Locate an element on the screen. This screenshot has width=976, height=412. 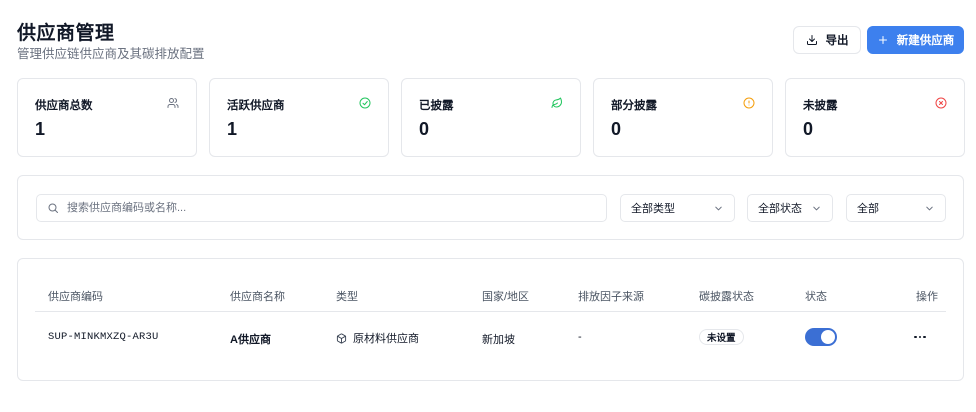
package-icon is located at coordinates (341, 338).